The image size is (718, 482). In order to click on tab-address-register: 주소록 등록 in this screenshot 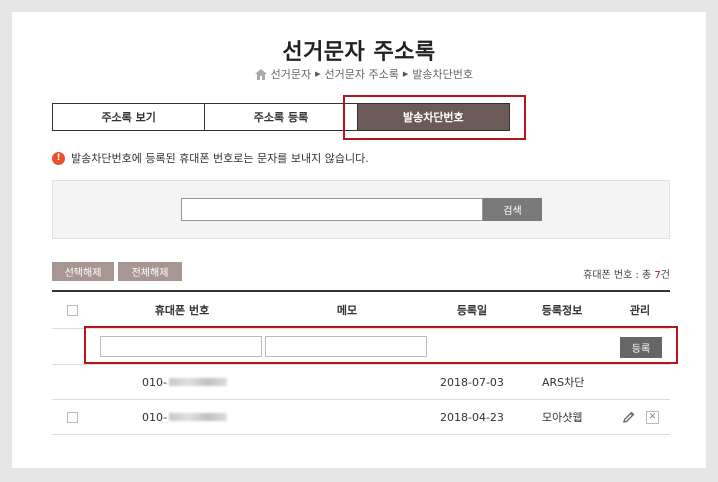, I will do `click(281, 117)`.